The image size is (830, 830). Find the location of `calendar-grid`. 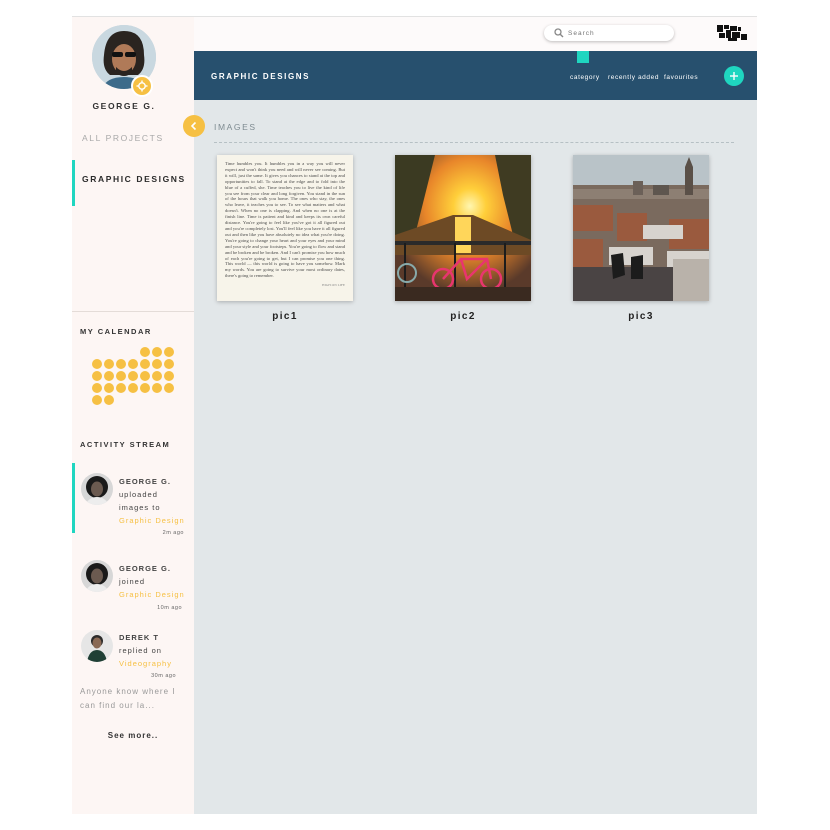

calendar-grid is located at coordinates (140, 380).